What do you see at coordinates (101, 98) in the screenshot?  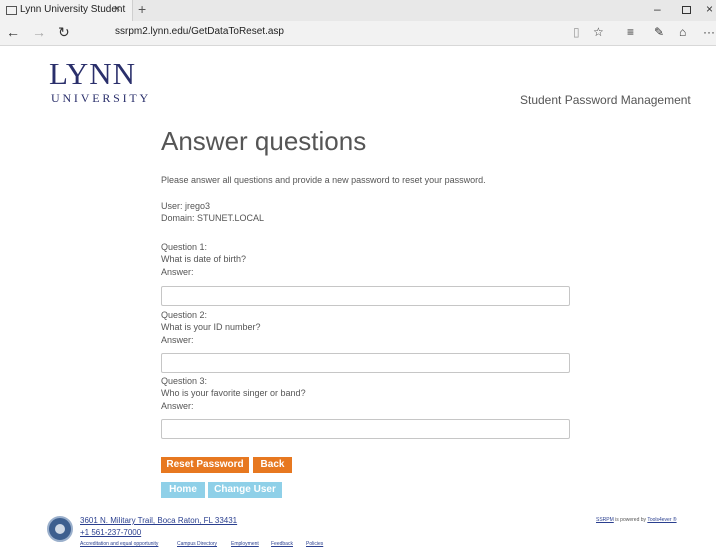 I see `lynn-logo-subtitle: UNIVERSITY` at bounding box center [101, 98].